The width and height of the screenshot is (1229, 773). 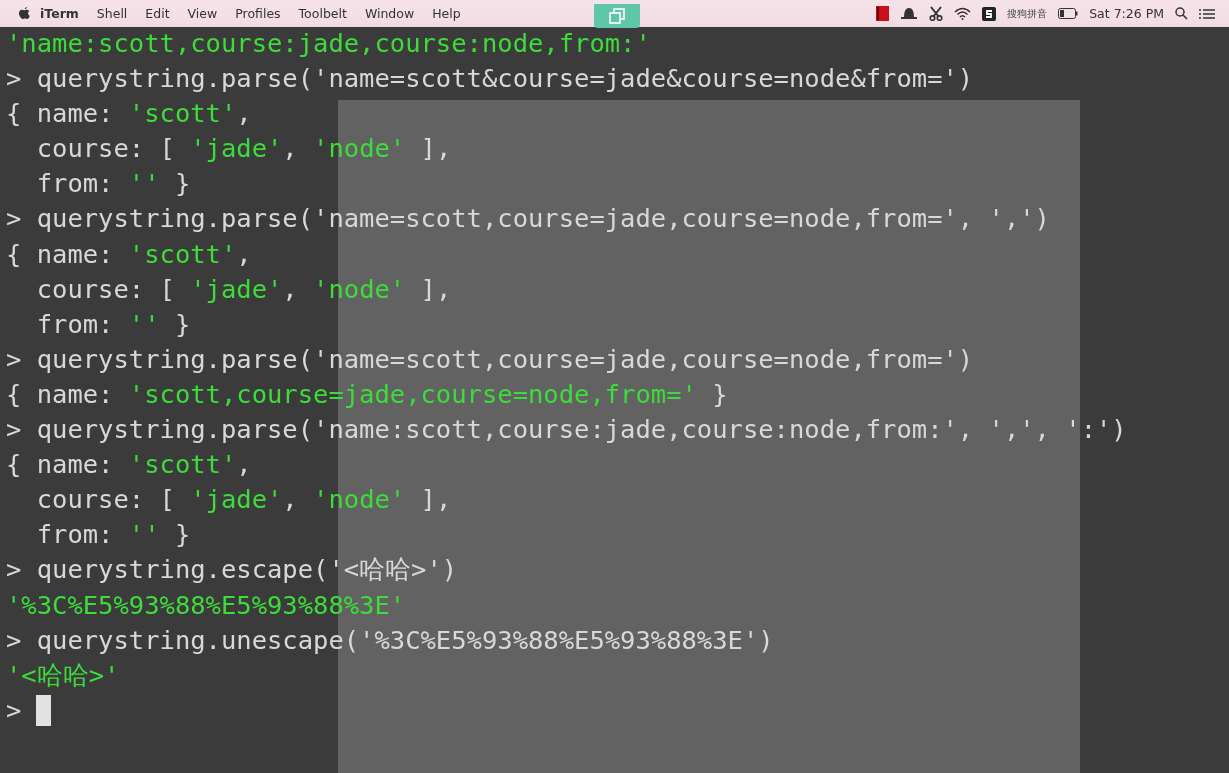 I want to click on terminal-line: 'name:scott,course:jade,course:node,from:', so click(x=328, y=43).